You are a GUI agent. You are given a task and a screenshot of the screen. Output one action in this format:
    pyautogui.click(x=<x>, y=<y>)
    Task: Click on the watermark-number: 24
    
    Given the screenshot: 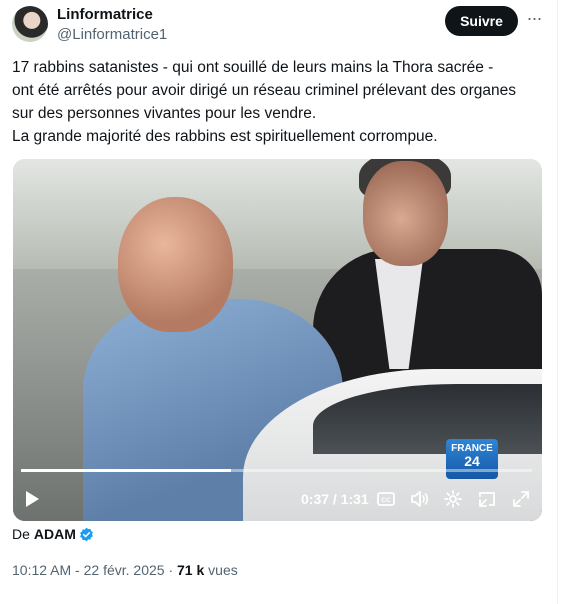 What is the action you would take?
    pyautogui.click(x=472, y=461)
    